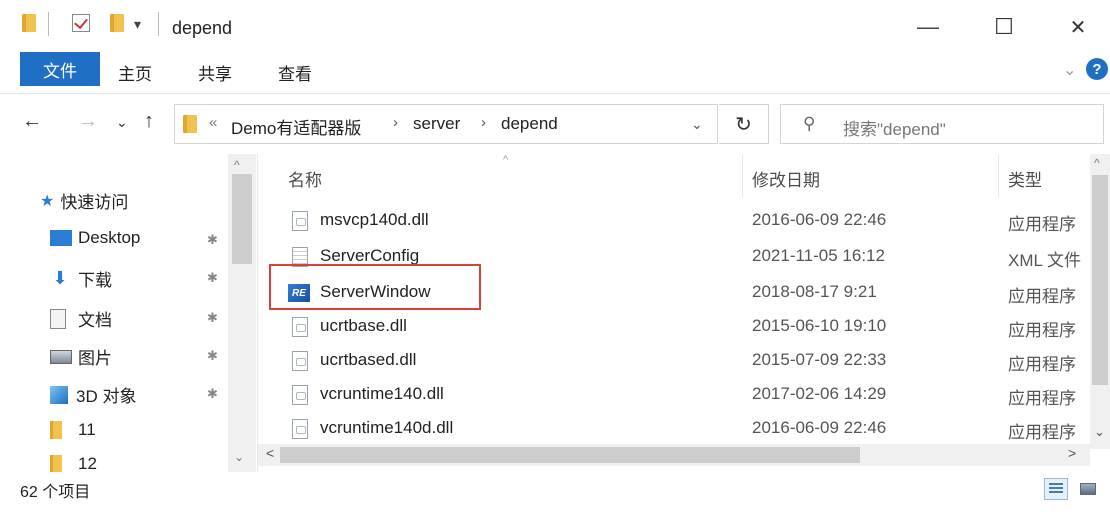  I want to click on star-icon: ★, so click(47, 201).